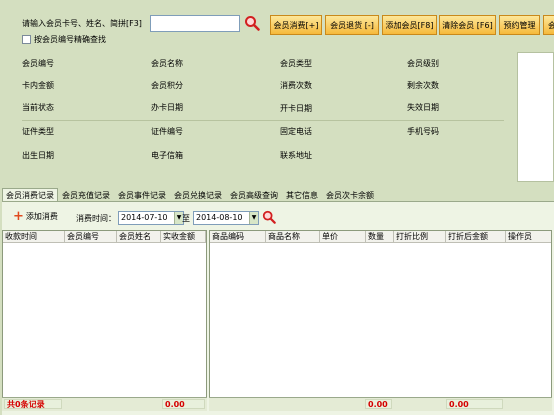 The width and height of the screenshot is (554, 415). Describe the element at coordinates (343, 237) in the screenshot. I see `col-price: 单价` at that location.